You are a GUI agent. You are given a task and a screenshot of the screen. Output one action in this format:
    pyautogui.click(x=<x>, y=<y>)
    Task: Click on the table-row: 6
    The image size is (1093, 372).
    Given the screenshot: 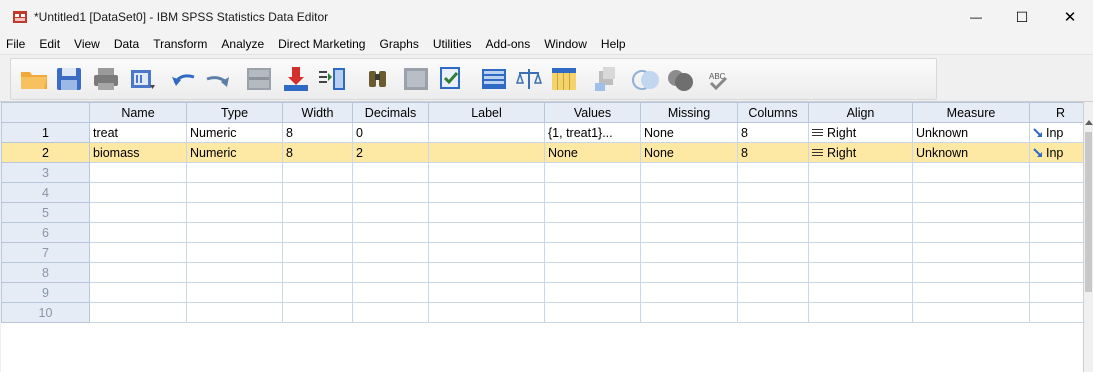 What is the action you would take?
    pyautogui.click(x=546, y=232)
    